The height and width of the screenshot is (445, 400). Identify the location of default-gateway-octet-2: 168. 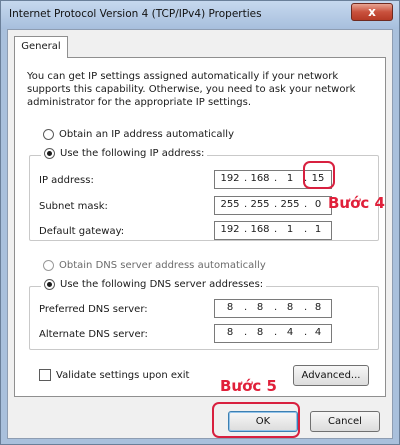
(260, 229).